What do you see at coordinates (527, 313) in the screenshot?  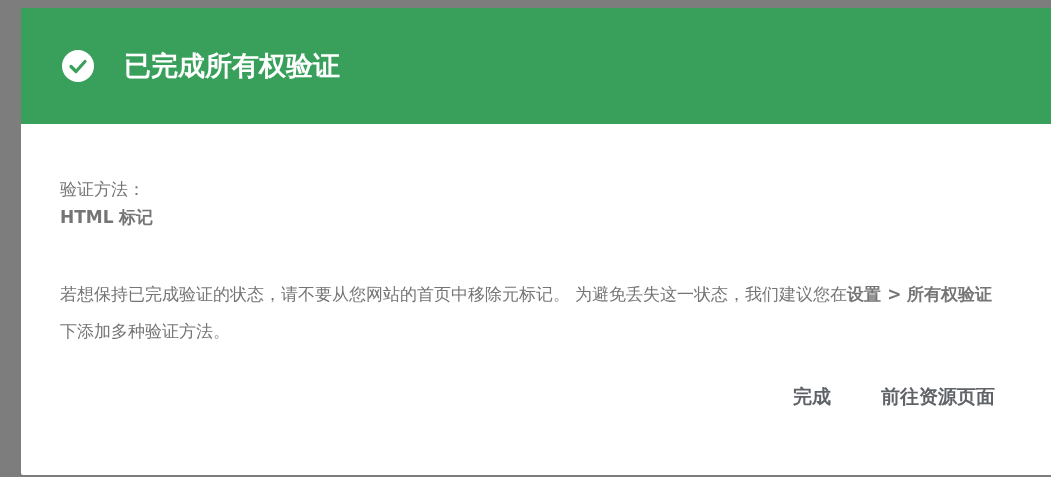 I see `message-text: 若想保持已完成验证的状态，请不要从您网站的首页中移除元标记。 为避免丢失这一状态，我们建议您在设置 > 所有权验证下添加多种验证方法。` at bounding box center [527, 313].